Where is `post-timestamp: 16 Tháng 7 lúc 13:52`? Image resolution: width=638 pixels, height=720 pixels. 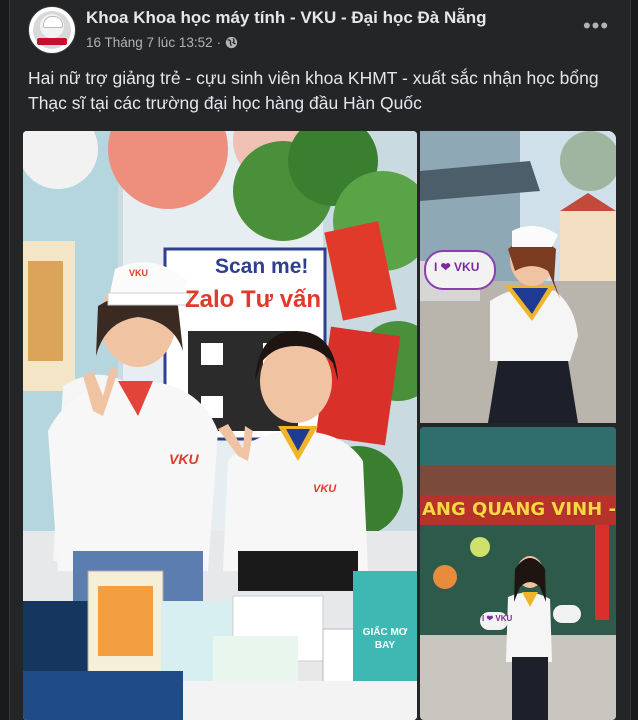
post-timestamp: 16 Tháng 7 lúc 13:52 is located at coordinates (149, 42).